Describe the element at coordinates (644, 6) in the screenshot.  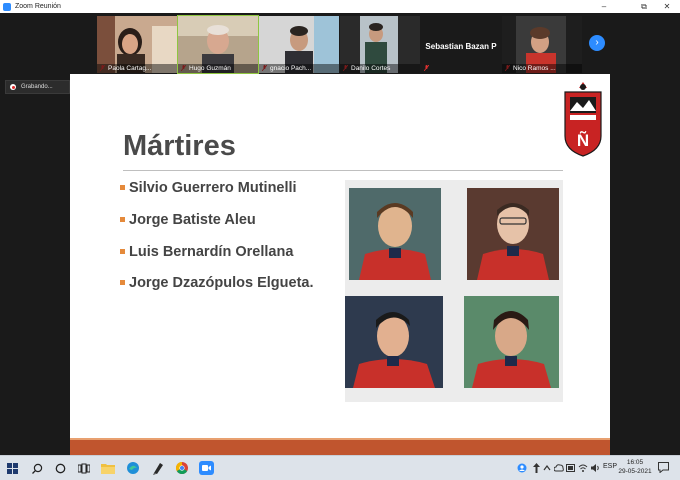
I see `maximize-button: ⧉` at that location.